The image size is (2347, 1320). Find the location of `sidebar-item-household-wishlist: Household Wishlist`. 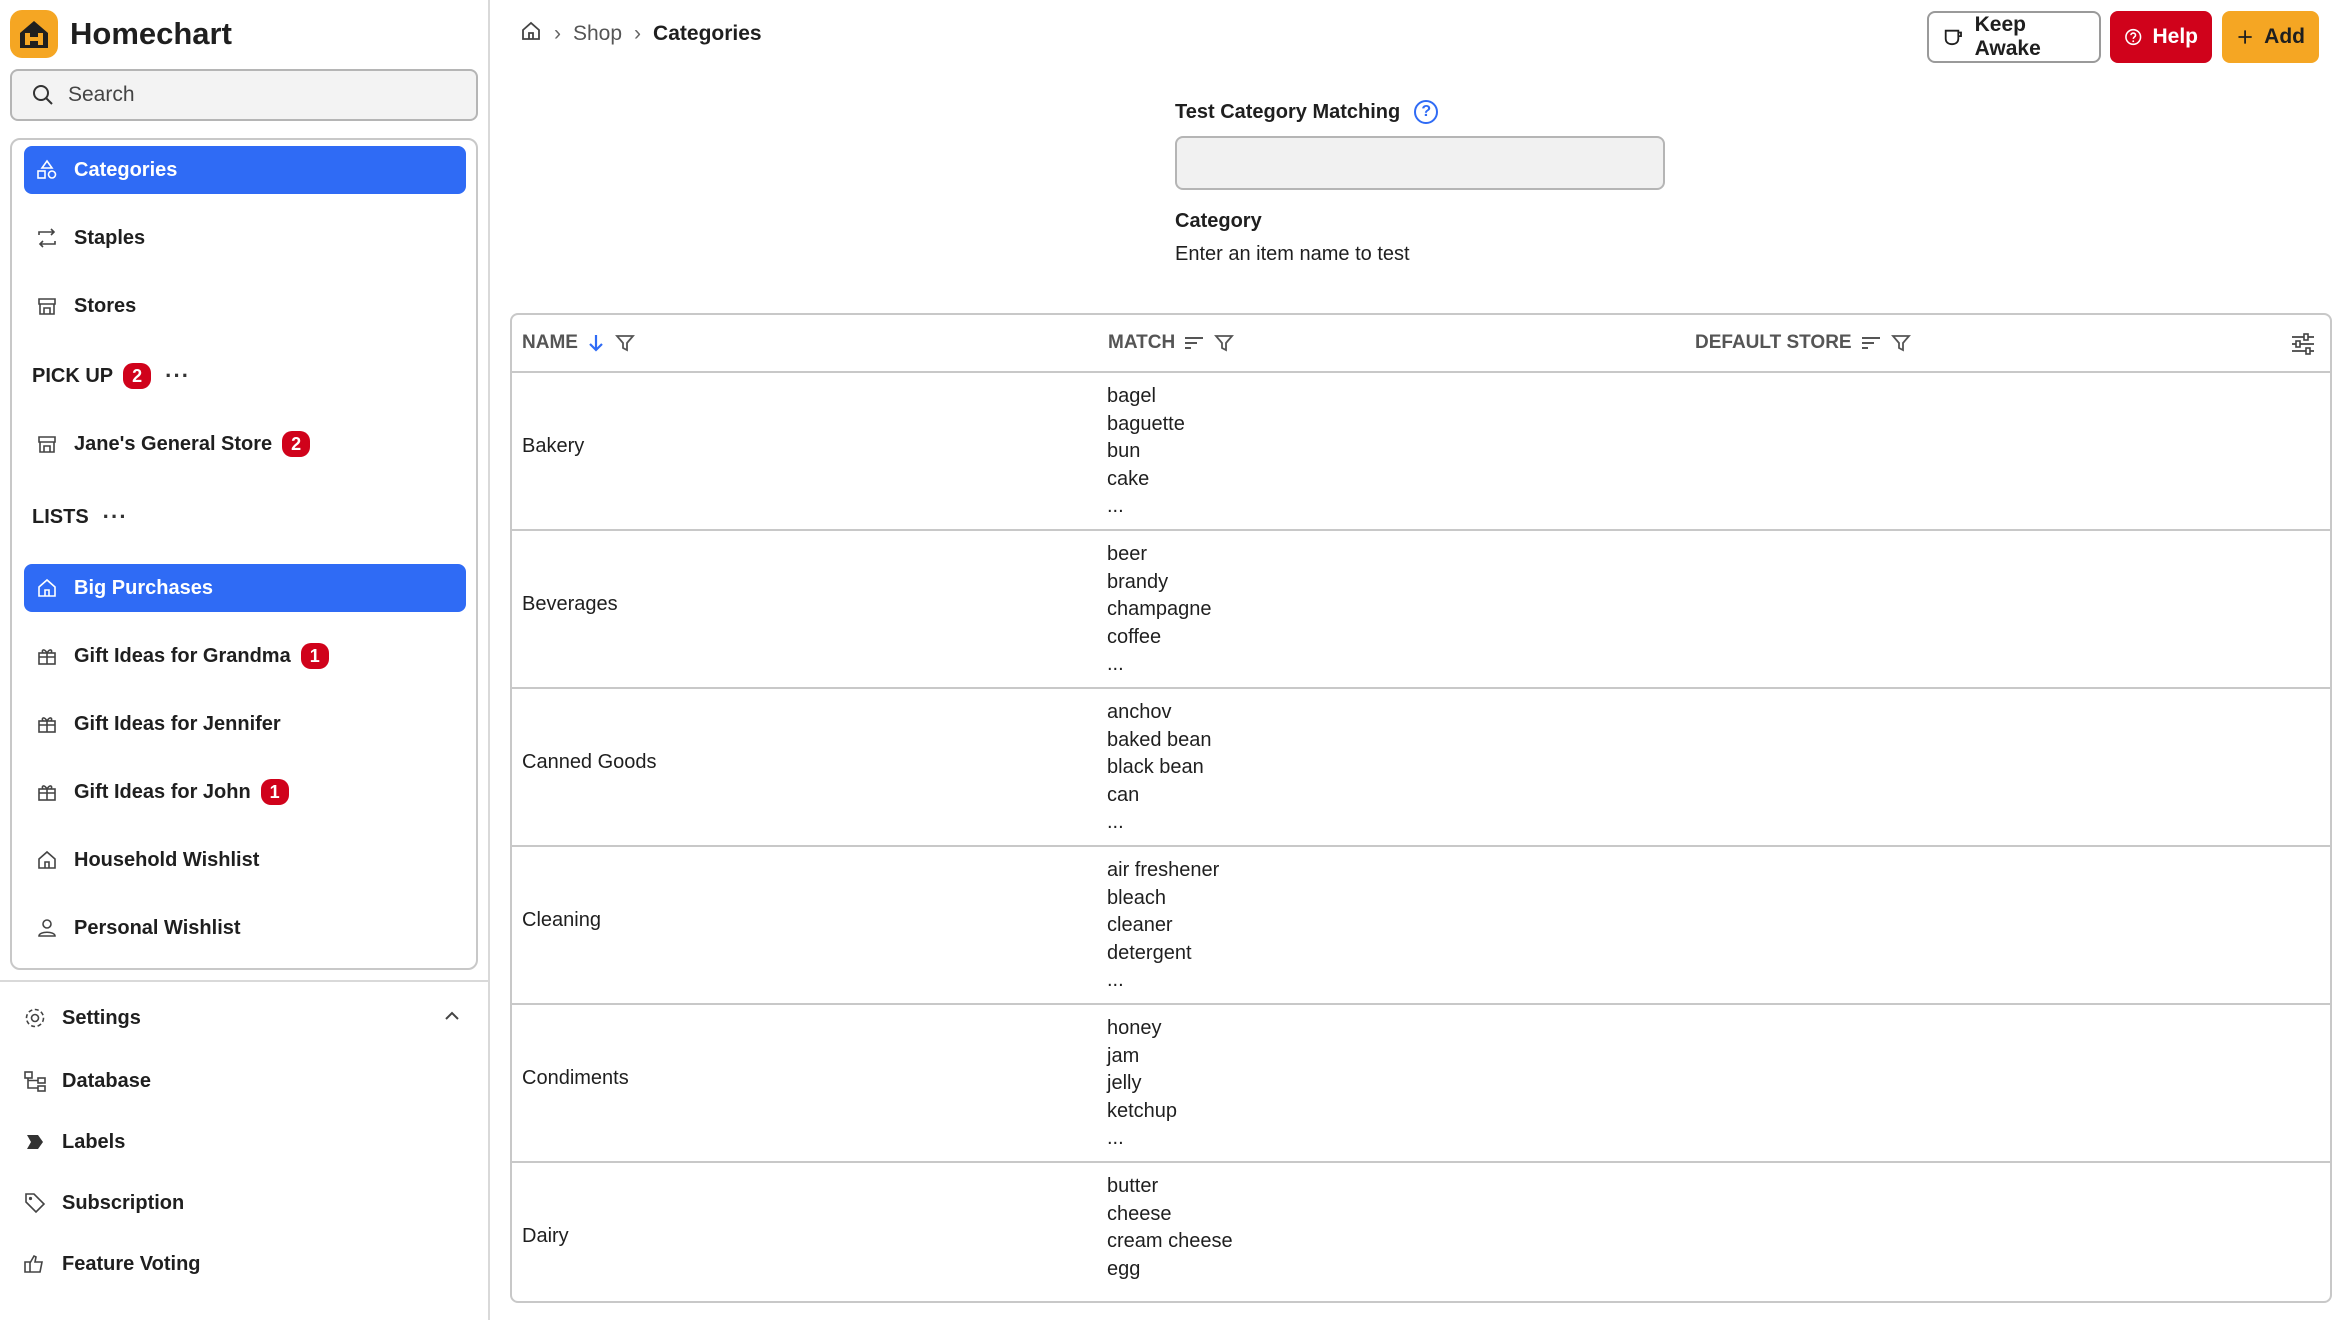

sidebar-item-household-wishlist: Household Wishlist is located at coordinates (245, 860).